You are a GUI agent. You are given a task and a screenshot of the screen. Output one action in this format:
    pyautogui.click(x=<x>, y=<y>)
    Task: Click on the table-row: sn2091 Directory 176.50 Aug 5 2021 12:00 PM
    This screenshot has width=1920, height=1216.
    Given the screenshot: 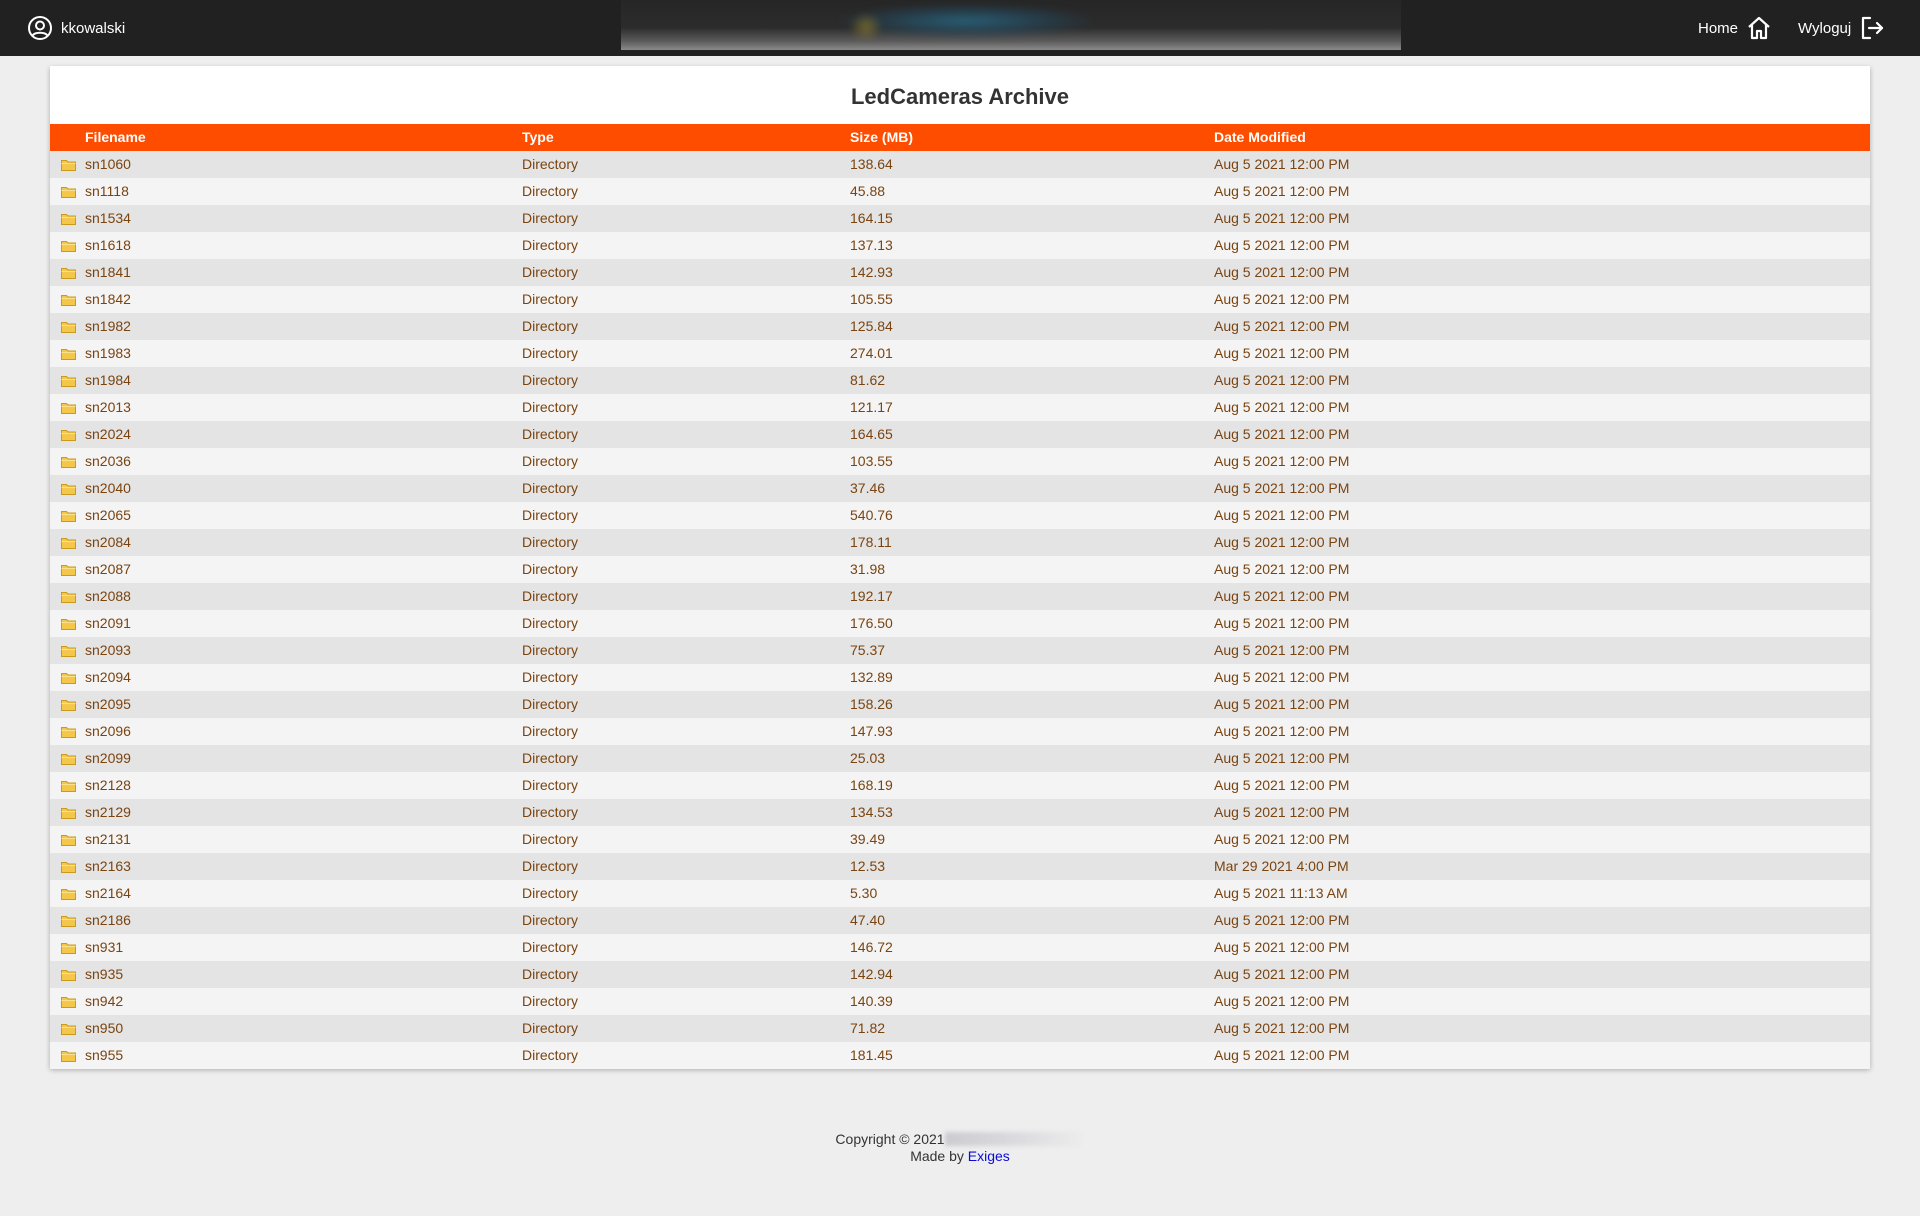 What is the action you would take?
    pyautogui.click(x=960, y=623)
    